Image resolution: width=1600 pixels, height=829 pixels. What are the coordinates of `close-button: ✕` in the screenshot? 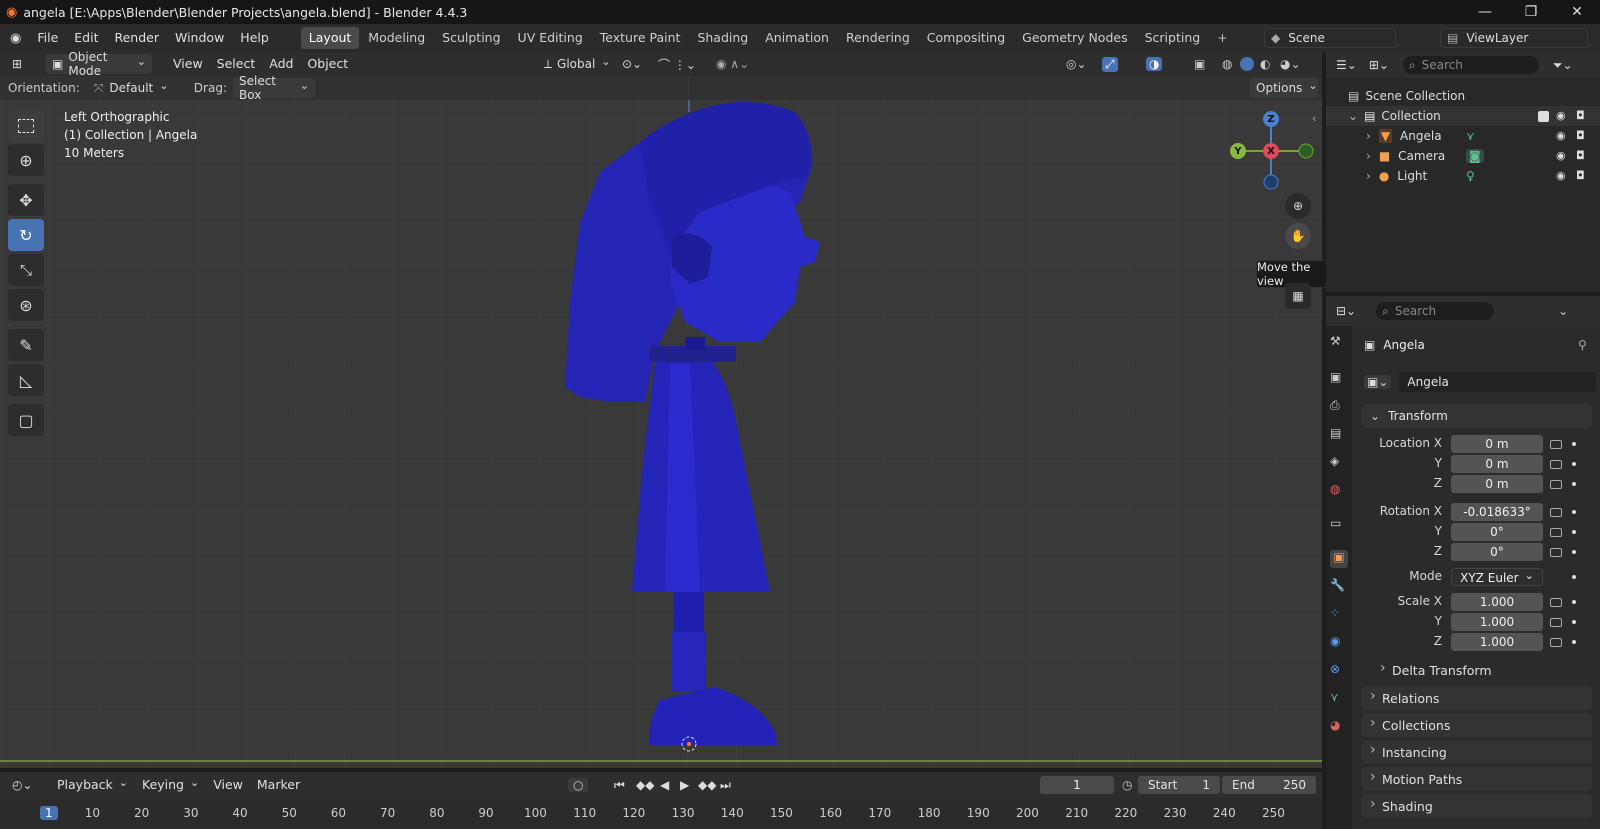 It's located at (1577, 12).